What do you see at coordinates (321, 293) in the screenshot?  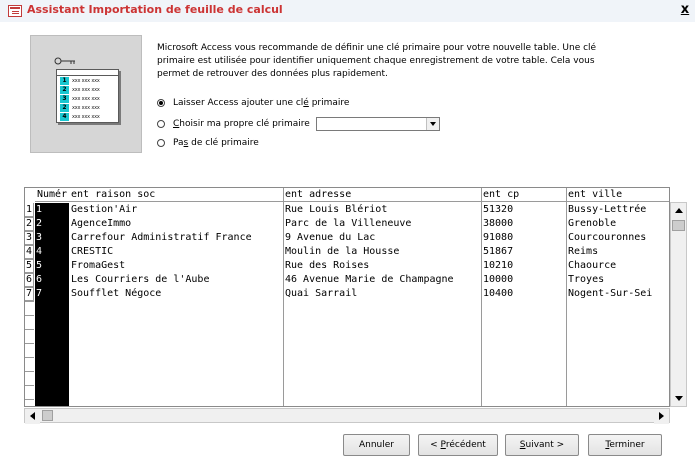 I see `cell-adresse: Quai Sarrail` at bounding box center [321, 293].